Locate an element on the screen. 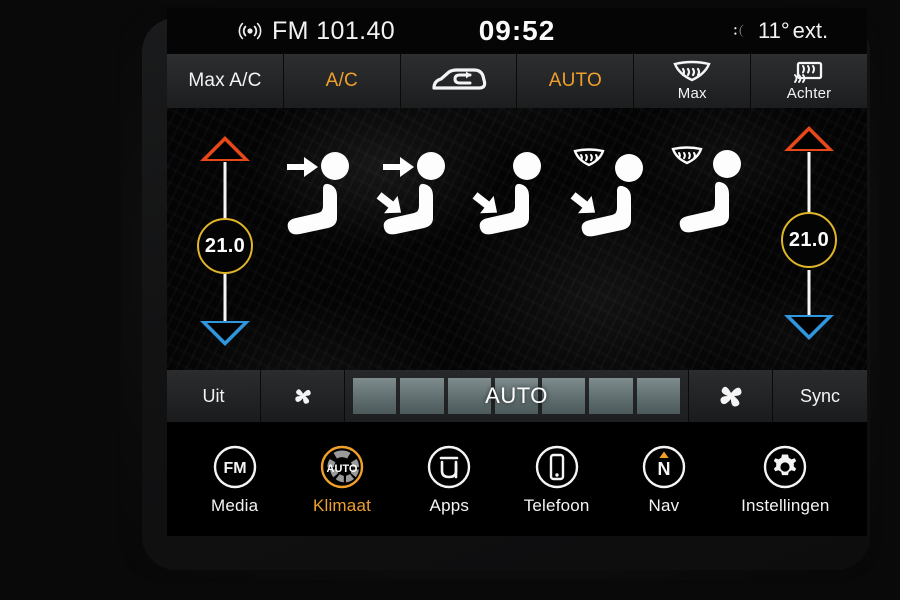  driver-temp-track-lower is located at coordinates (225, 301).